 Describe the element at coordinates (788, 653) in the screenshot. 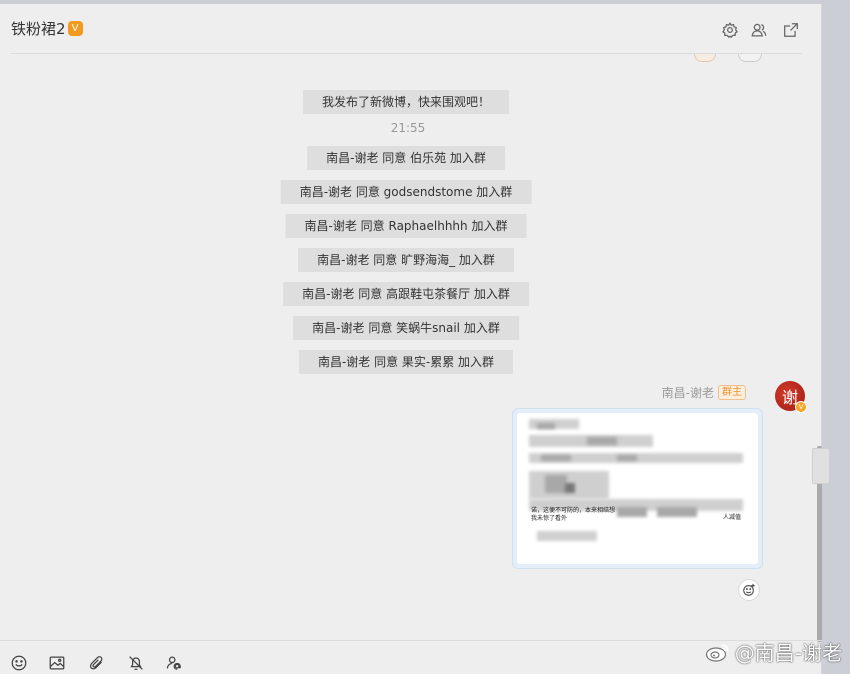

I see `watermark-text: @南昌-谢老` at that location.